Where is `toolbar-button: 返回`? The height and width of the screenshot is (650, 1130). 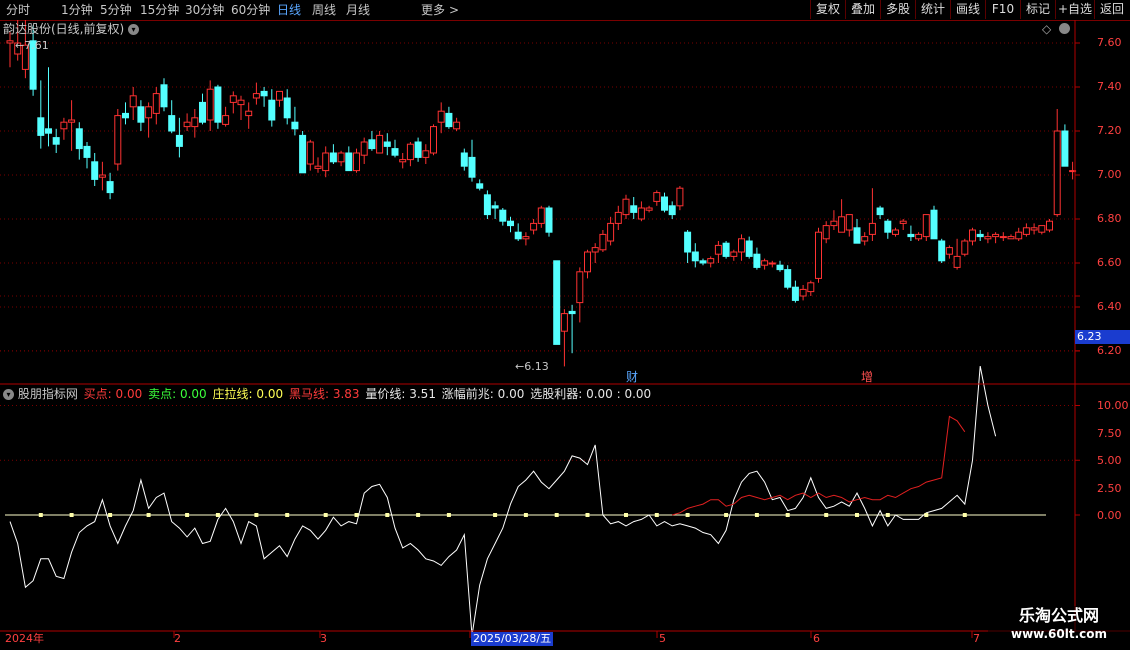 toolbar-button: 返回 is located at coordinates (1111, 9).